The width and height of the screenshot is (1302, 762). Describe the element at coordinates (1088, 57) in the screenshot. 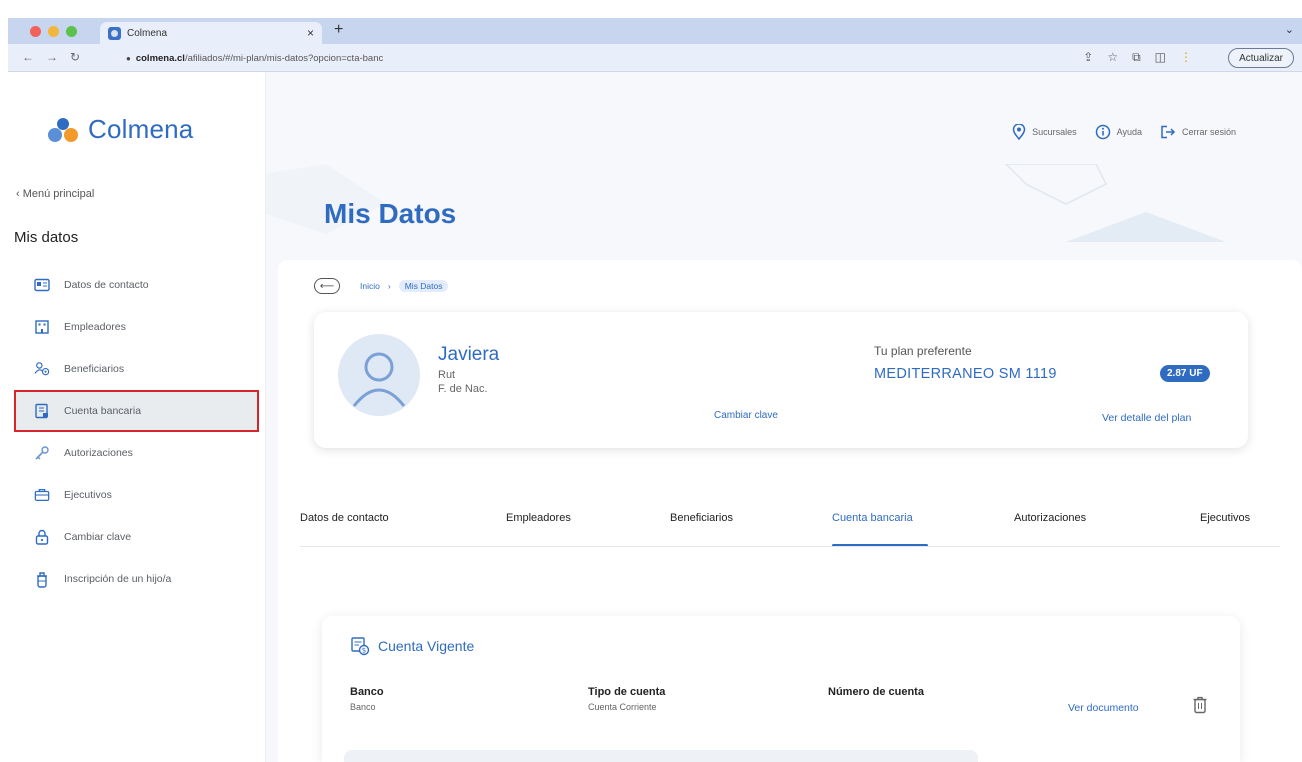

I see `share-icon: ⇪` at that location.